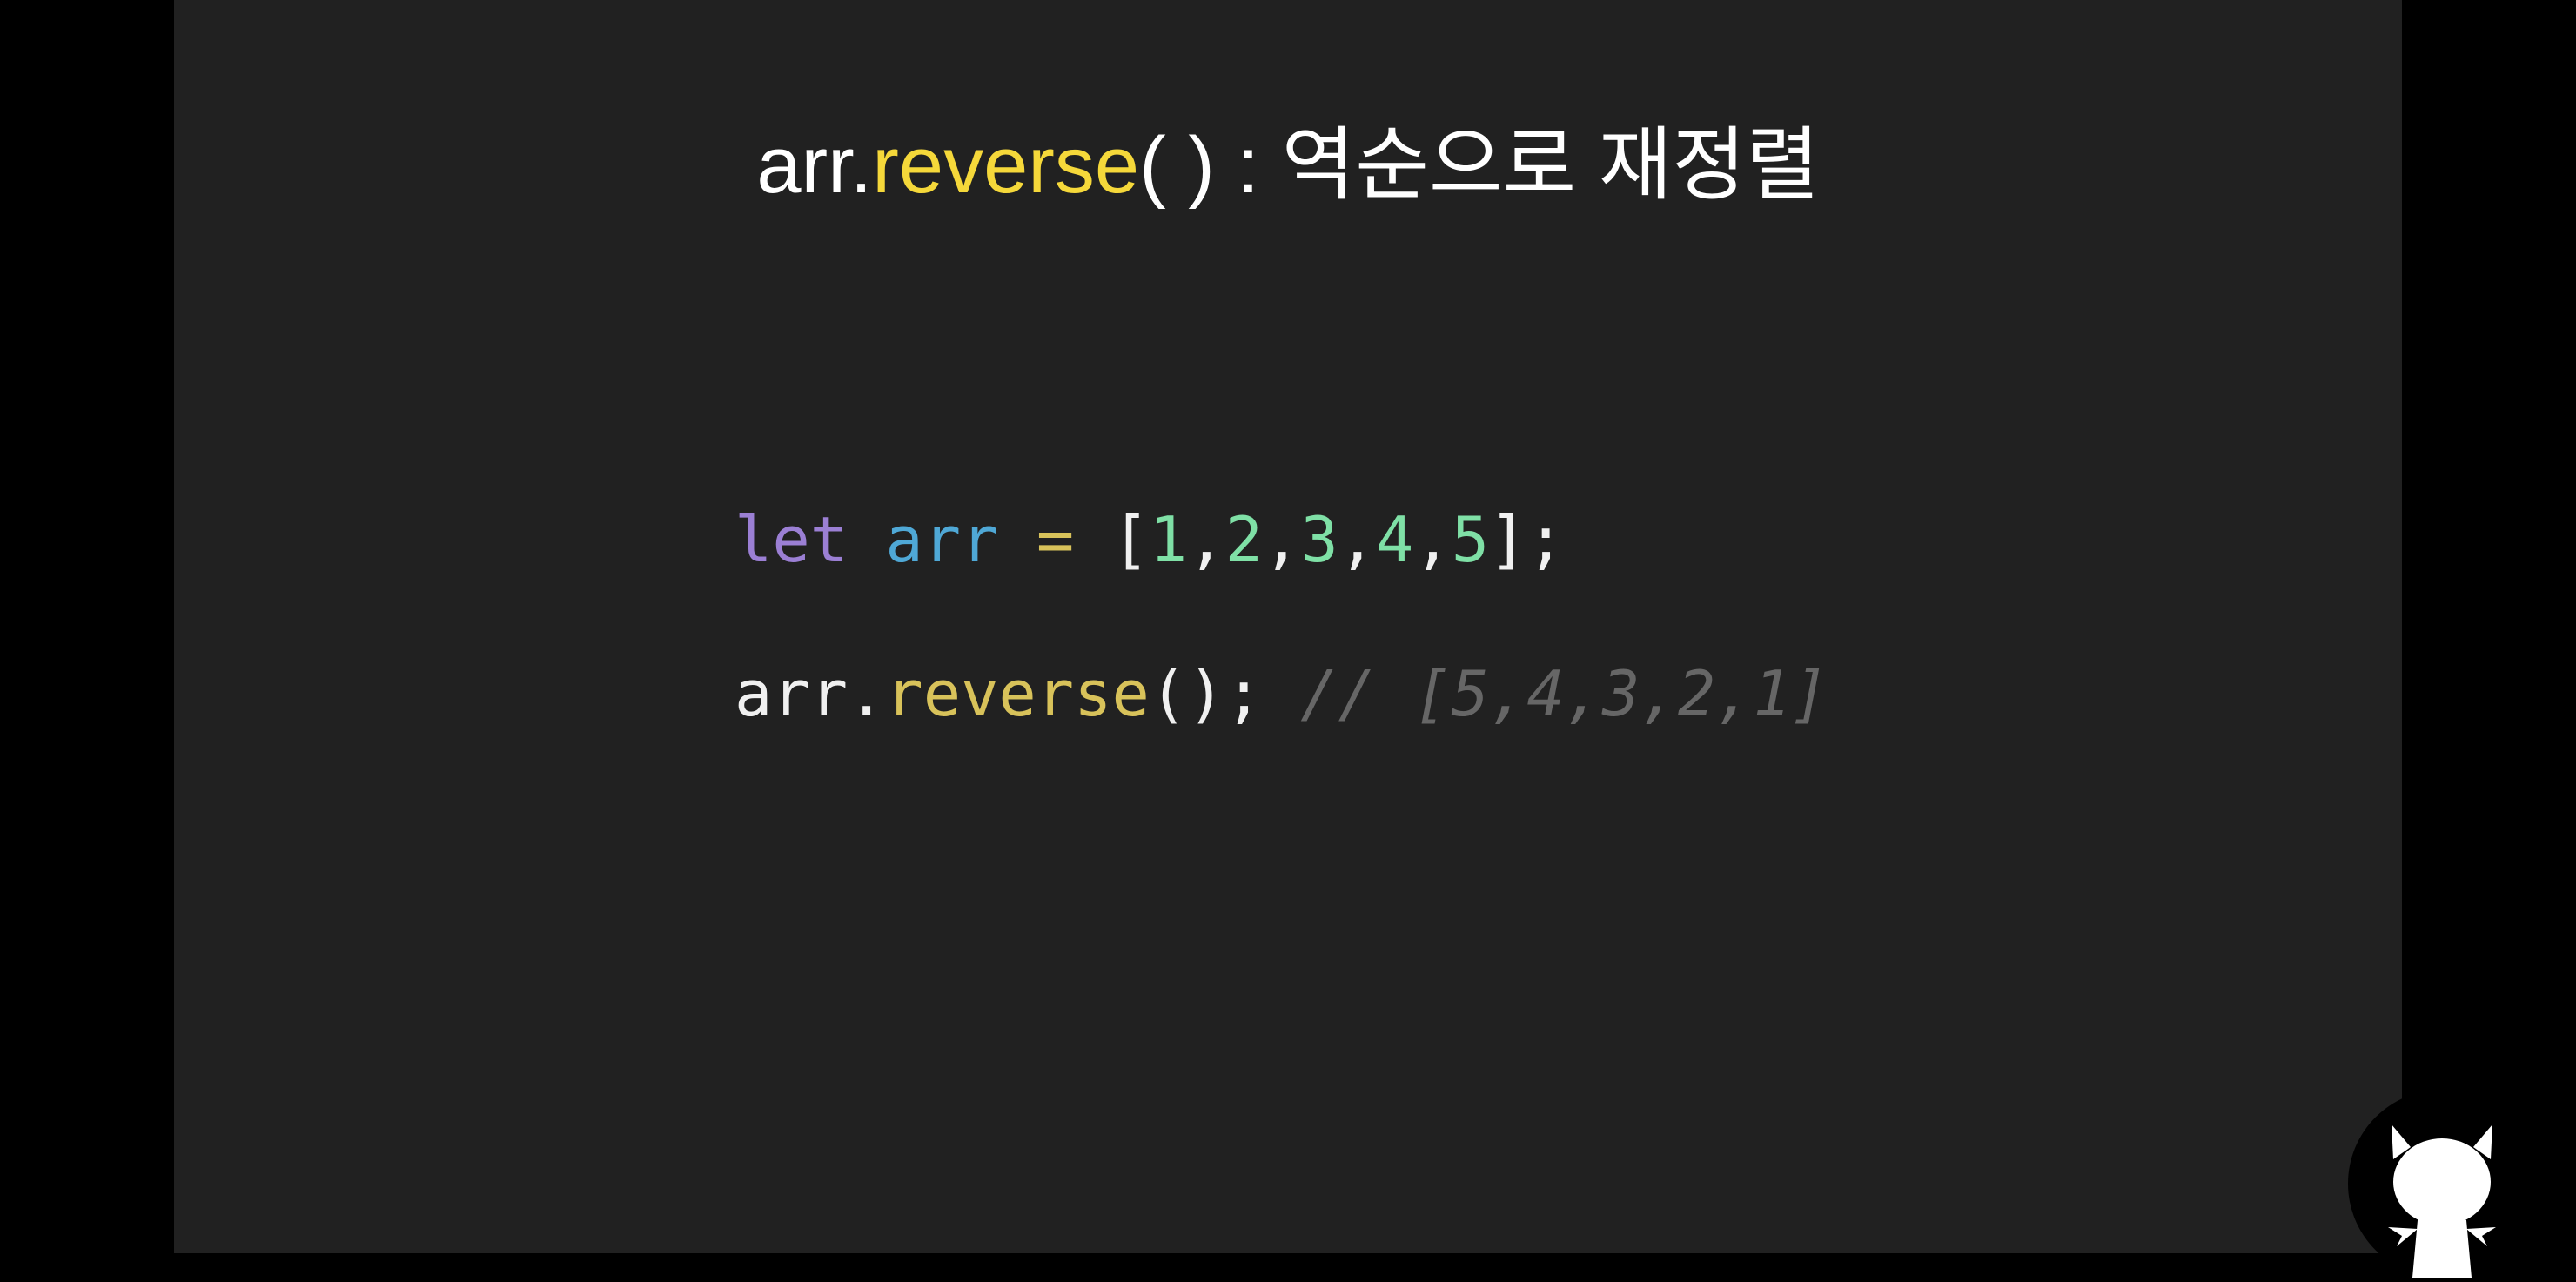 The width and height of the screenshot is (2576, 1282). Describe the element at coordinates (1527, 539) in the screenshot. I see `bracket-close: ];` at that location.